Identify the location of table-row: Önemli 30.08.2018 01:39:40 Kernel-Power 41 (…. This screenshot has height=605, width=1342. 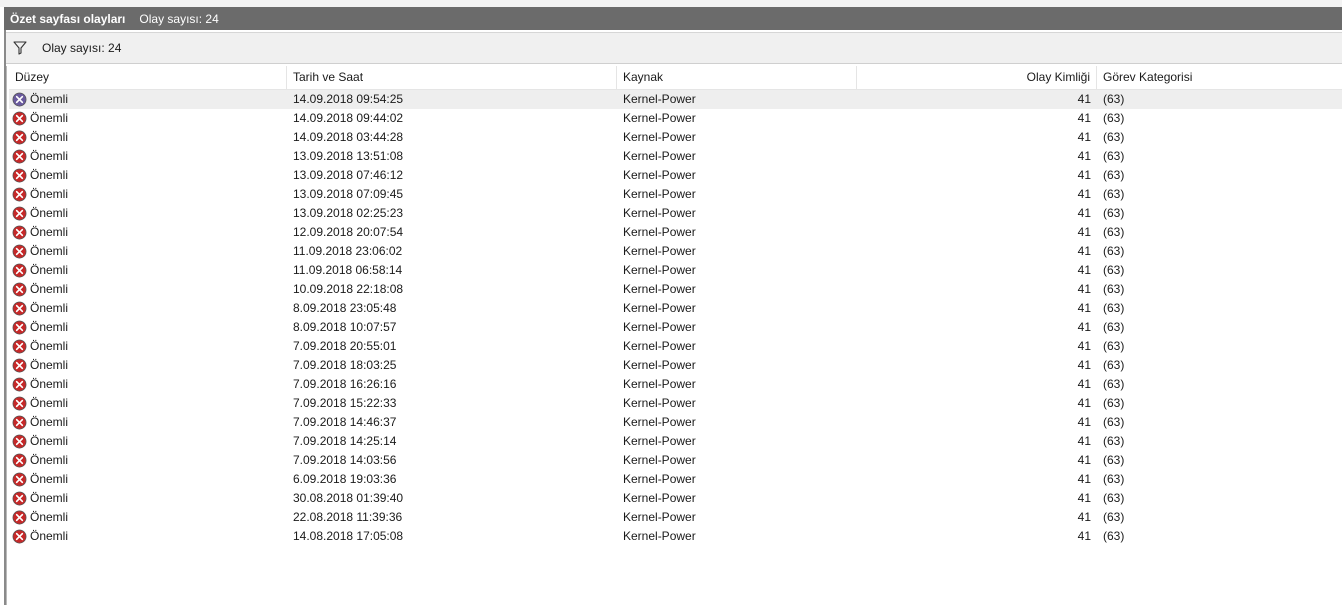
(675, 498).